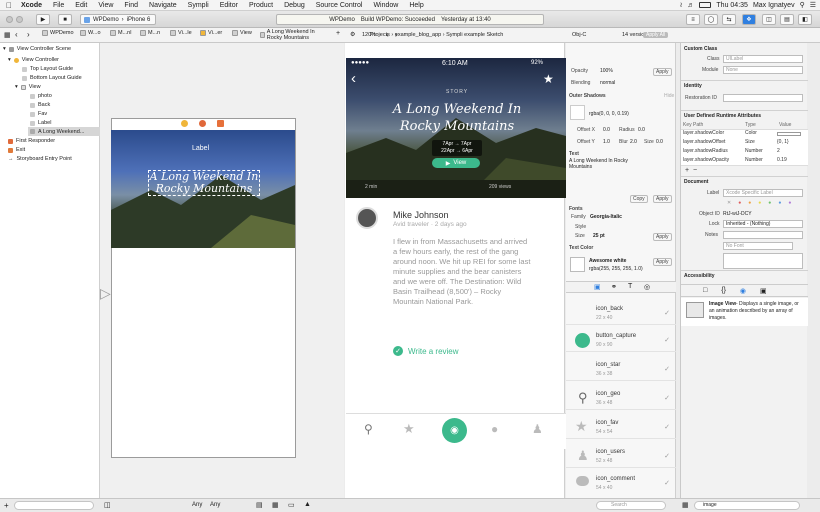 The image size is (820, 512). What do you see at coordinates (662, 72) in the screenshot?
I see `apply-opacity-button: Apply` at bounding box center [662, 72].